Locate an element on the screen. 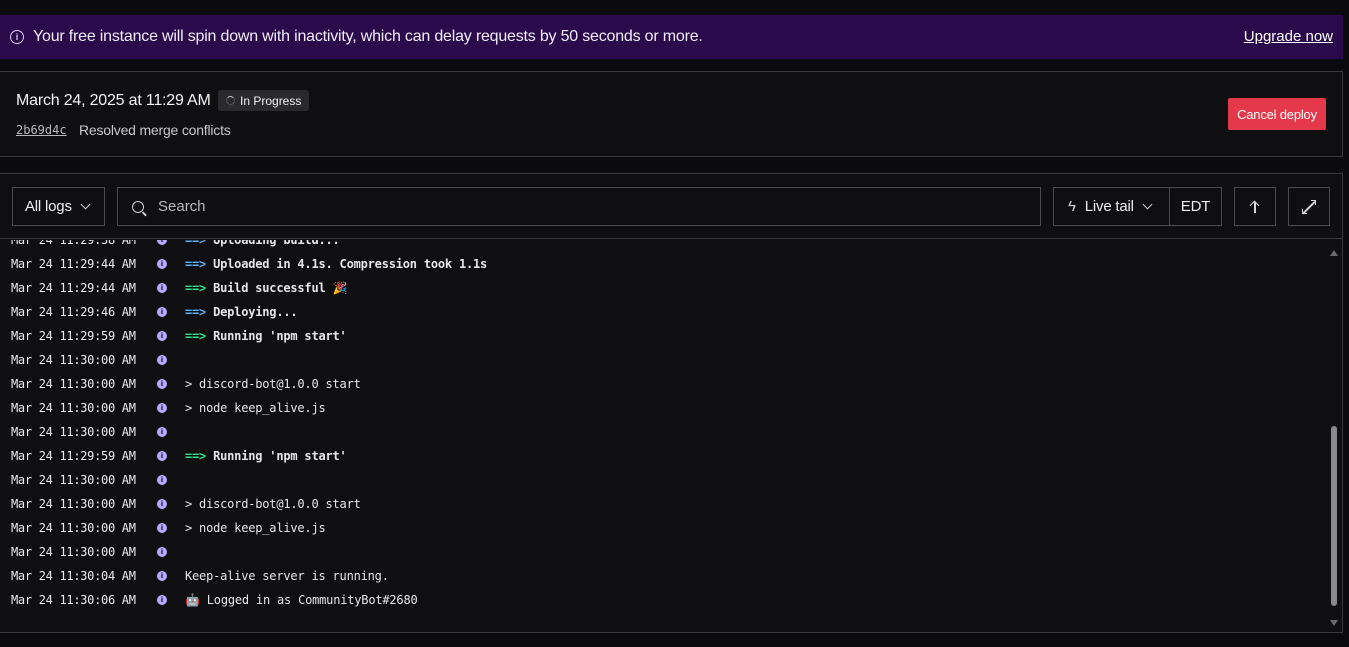 This screenshot has width=1349, height=647. log-text: Keep-alive server is running. is located at coordinates (287, 576).